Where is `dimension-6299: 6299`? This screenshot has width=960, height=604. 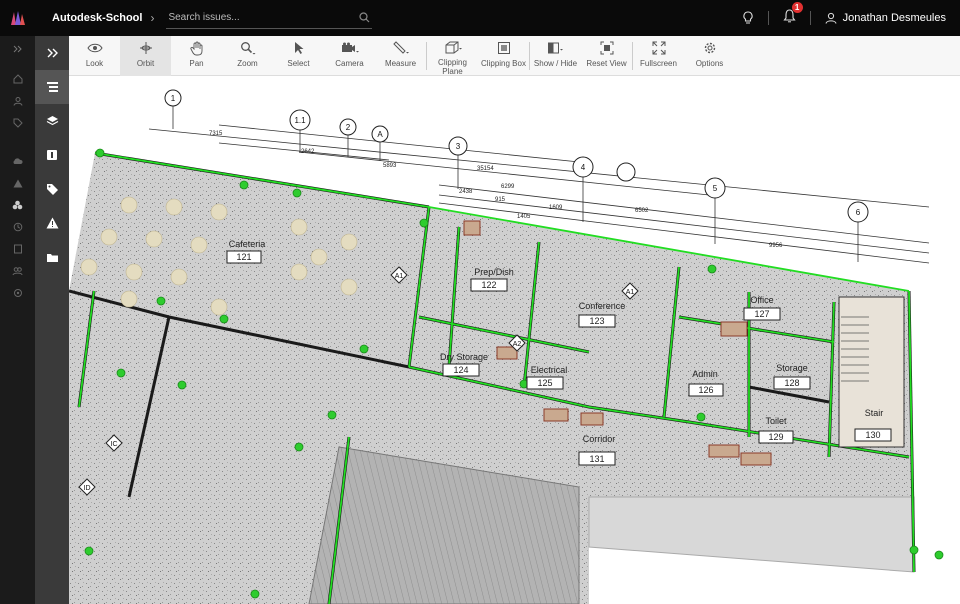 dimension-6299: 6299 is located at coordinates (508, 187).